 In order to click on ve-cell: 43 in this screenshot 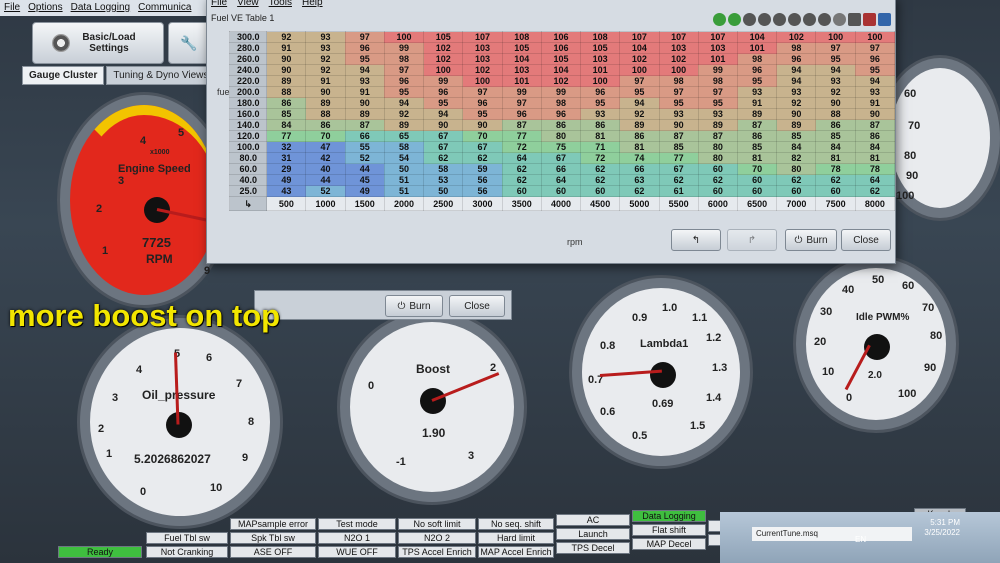, I will do `click(286, 191)`.